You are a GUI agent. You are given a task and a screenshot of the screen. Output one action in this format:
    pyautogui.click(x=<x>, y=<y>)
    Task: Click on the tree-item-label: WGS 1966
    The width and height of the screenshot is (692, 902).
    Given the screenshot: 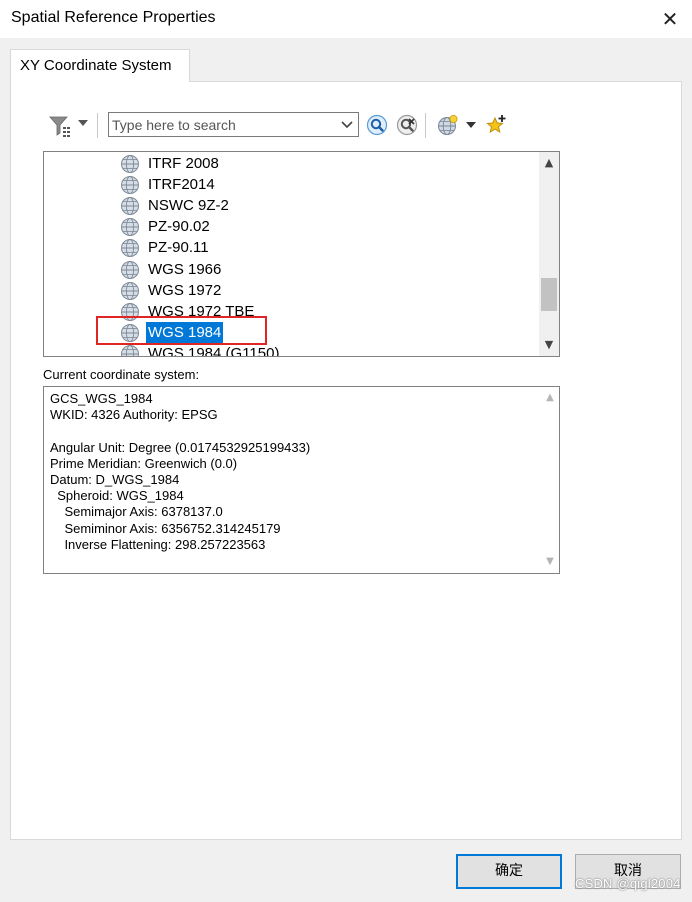 What is the action you would take?
    pyautogui.click(x=185, y=269)
    